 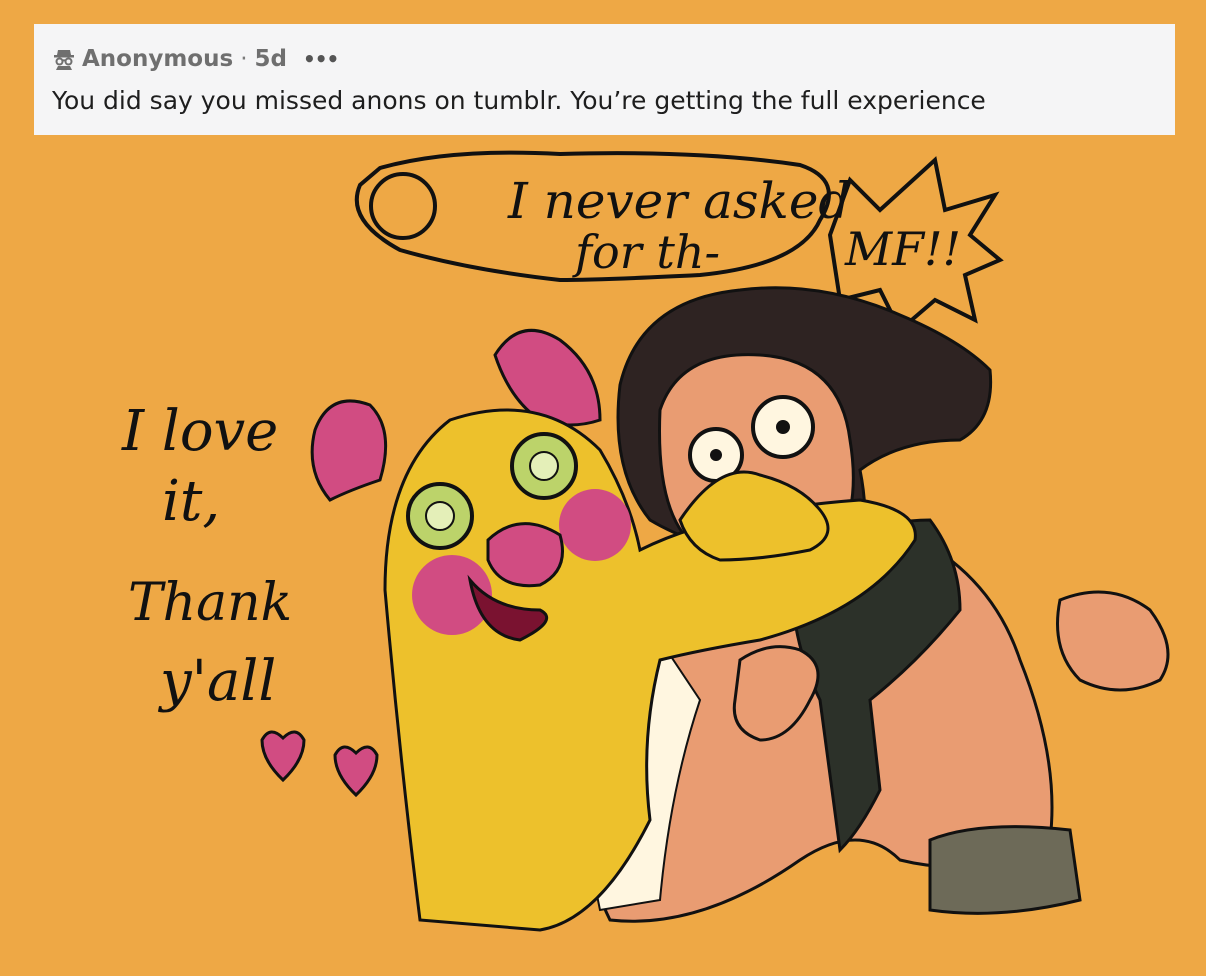 I want to click on human-pupil-right, so click(x=783, y=427).